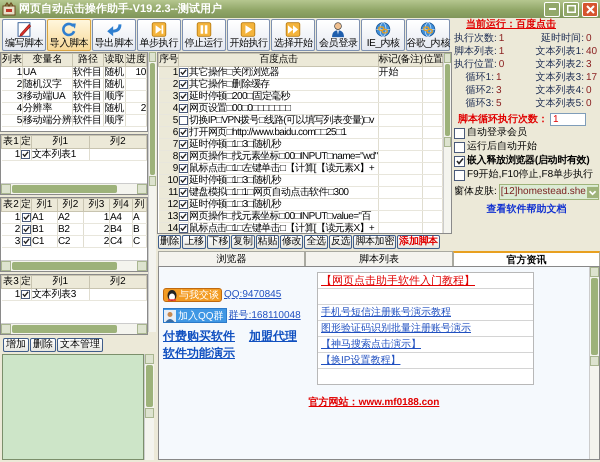 This screenshot has height=462, width=600. Describe the element at coordinates (11, 282) in the screenshot. I see `column-header: 表3` at that location.